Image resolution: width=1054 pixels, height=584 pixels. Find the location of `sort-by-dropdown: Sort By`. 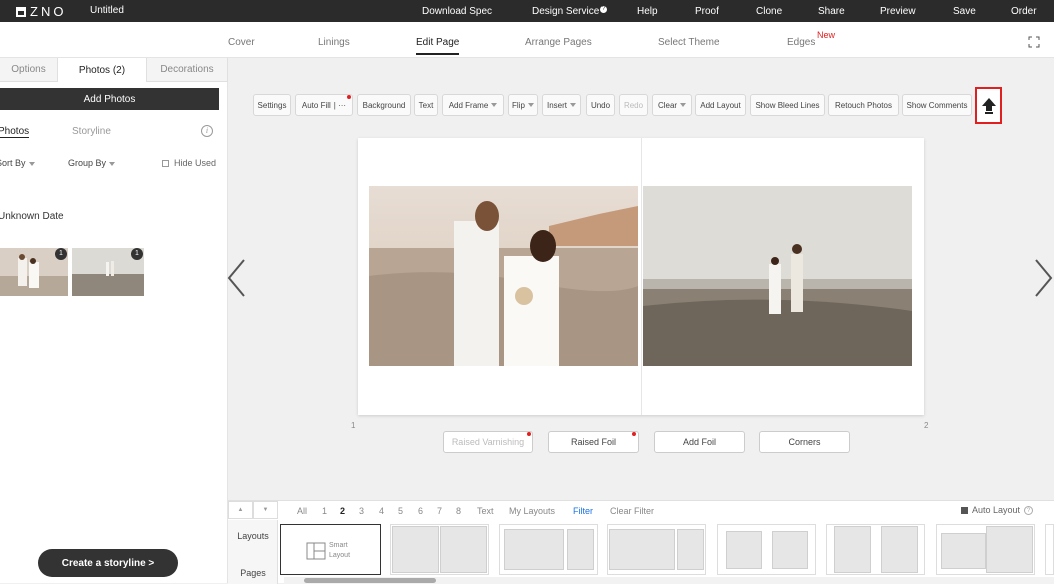

sort-by-dropdown: Sort By is located at coordinates (17, 163).